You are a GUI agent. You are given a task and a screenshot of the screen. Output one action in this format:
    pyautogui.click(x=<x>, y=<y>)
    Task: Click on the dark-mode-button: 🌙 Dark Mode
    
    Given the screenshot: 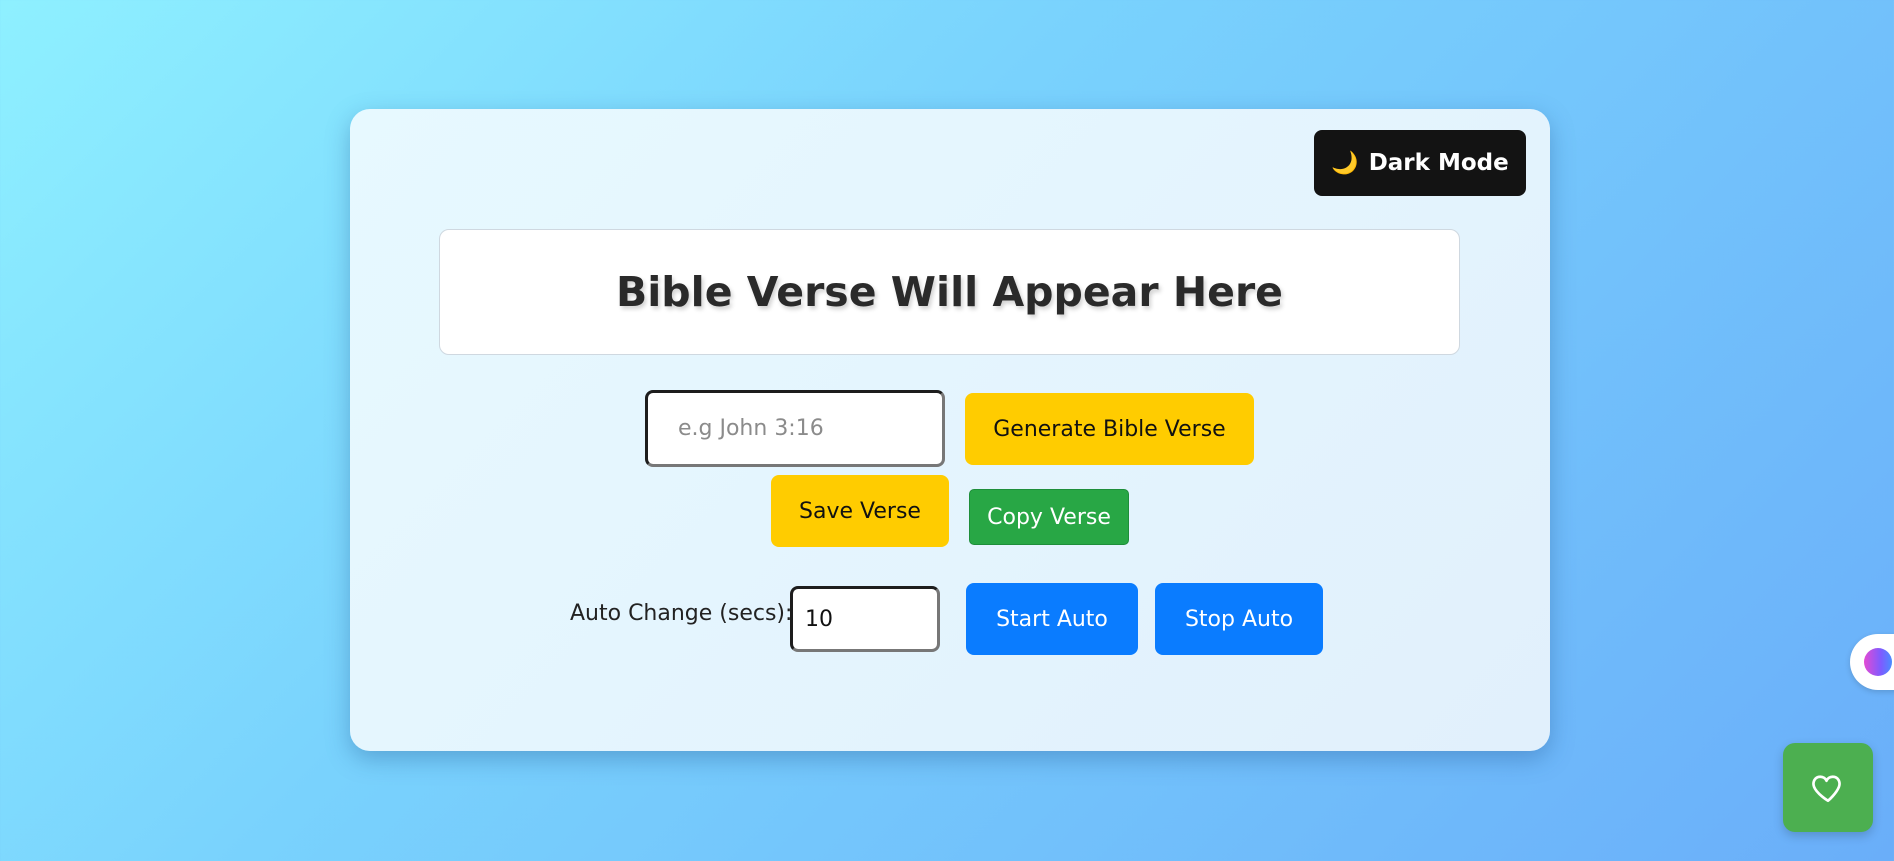 What is the action you would take?
    pyautogui.click(x=1420, y=163)
    